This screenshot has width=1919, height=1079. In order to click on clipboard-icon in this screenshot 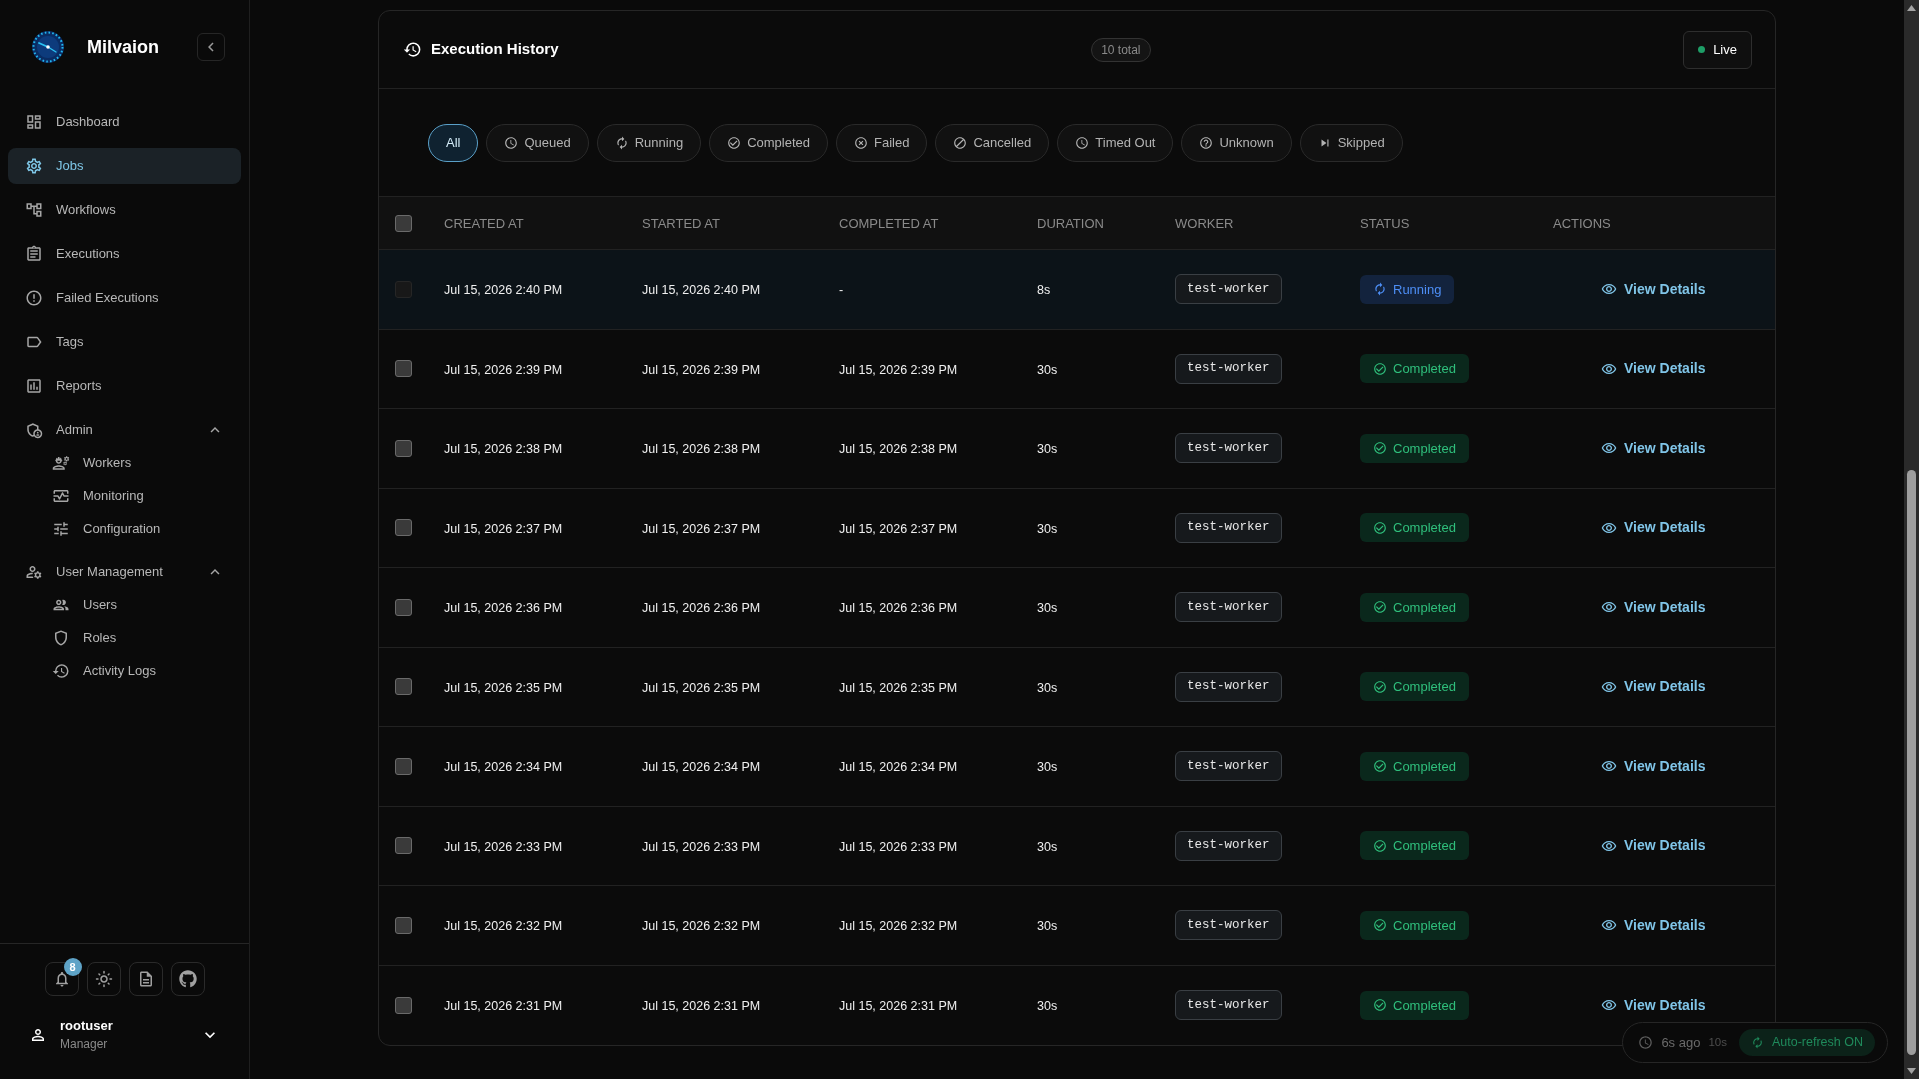, I will do `click(34, 254)`.